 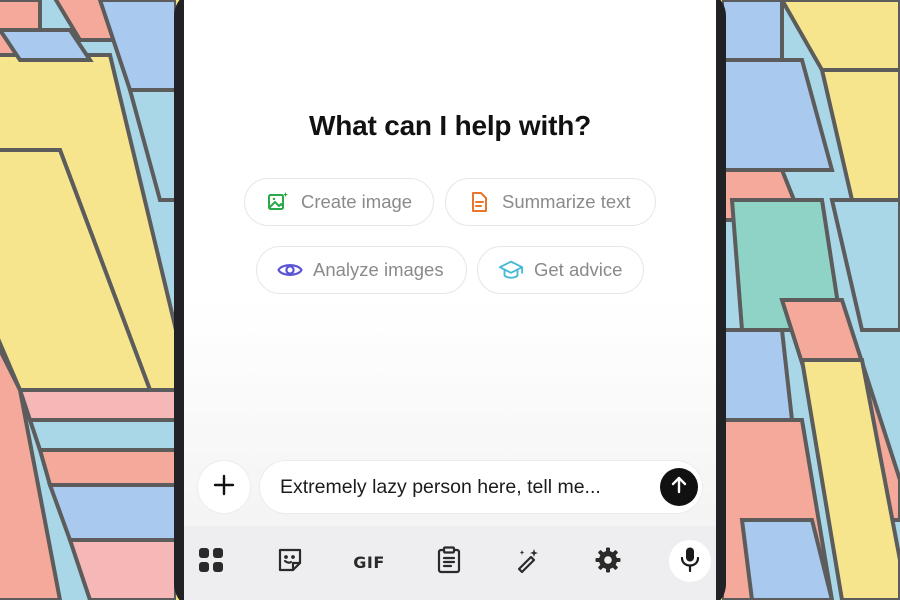 I want to click on gif-icon: GIF, so click(x=369, y=562).